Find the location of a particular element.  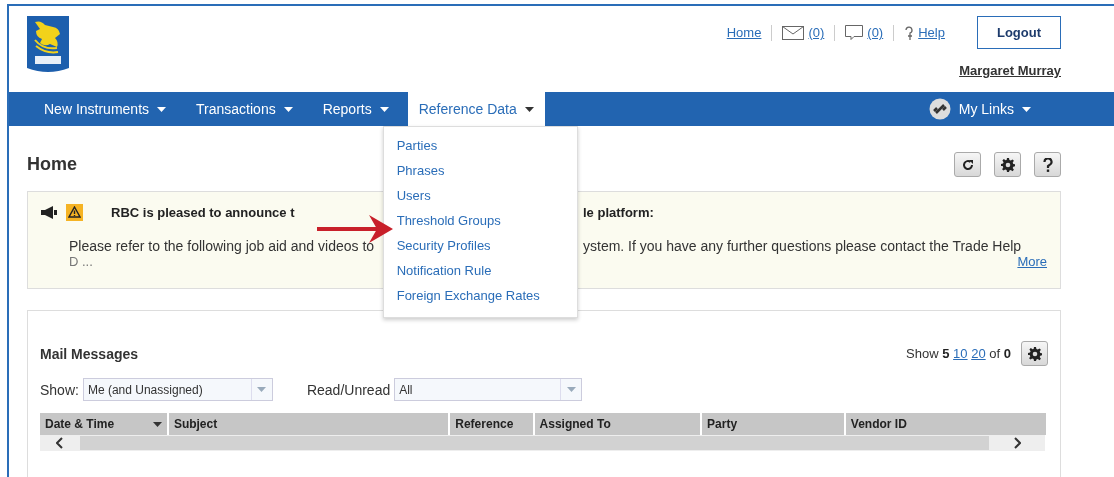

user-name-link: Margaret Murray is located at coordinates (1010, 70).